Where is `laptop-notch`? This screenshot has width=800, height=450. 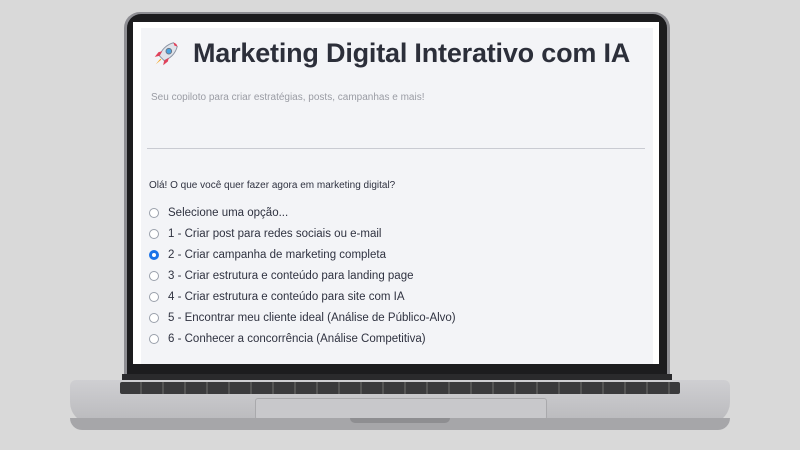 laptop-notch is located at coordinates (400, 420).